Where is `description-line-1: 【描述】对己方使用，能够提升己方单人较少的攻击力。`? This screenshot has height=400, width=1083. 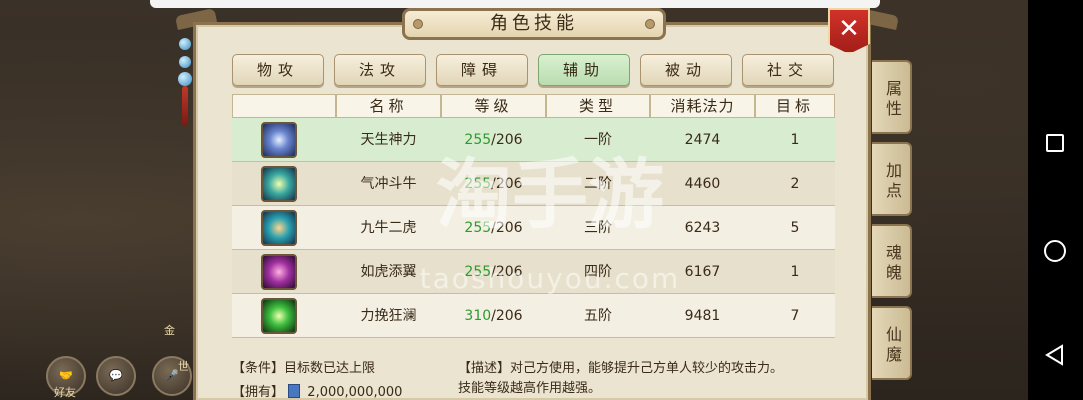 description-line-1: 【描述】对己方使用，能够提升己方单人较少的攻击力。 is located at coordinates (621, 368).